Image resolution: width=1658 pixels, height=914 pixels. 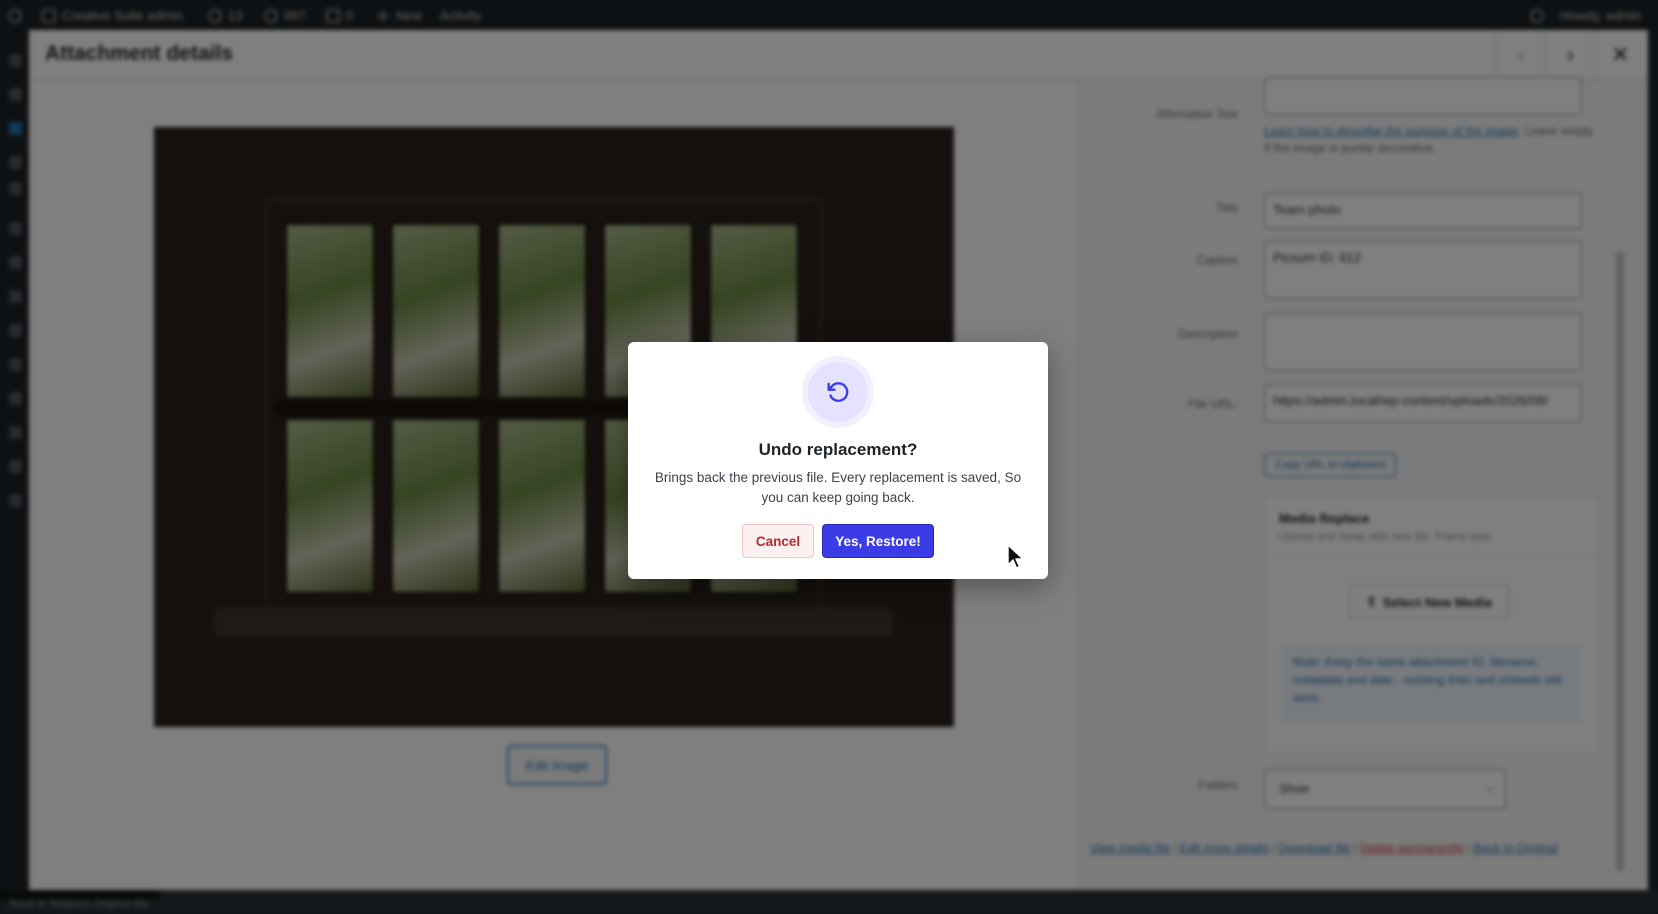 I want to click on mouse-cursor-icon, so click(x=1015, y=556).